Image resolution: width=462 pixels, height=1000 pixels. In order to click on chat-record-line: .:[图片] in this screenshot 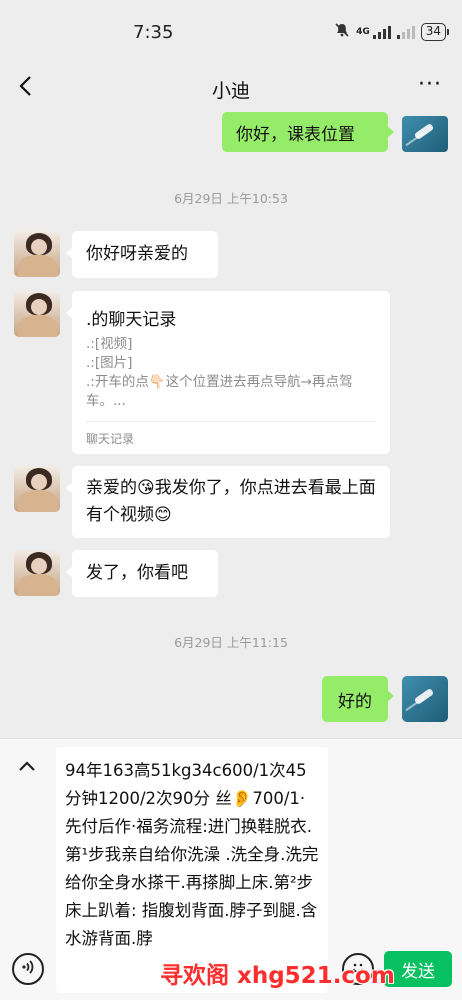, I will do `click(109, 363)`.